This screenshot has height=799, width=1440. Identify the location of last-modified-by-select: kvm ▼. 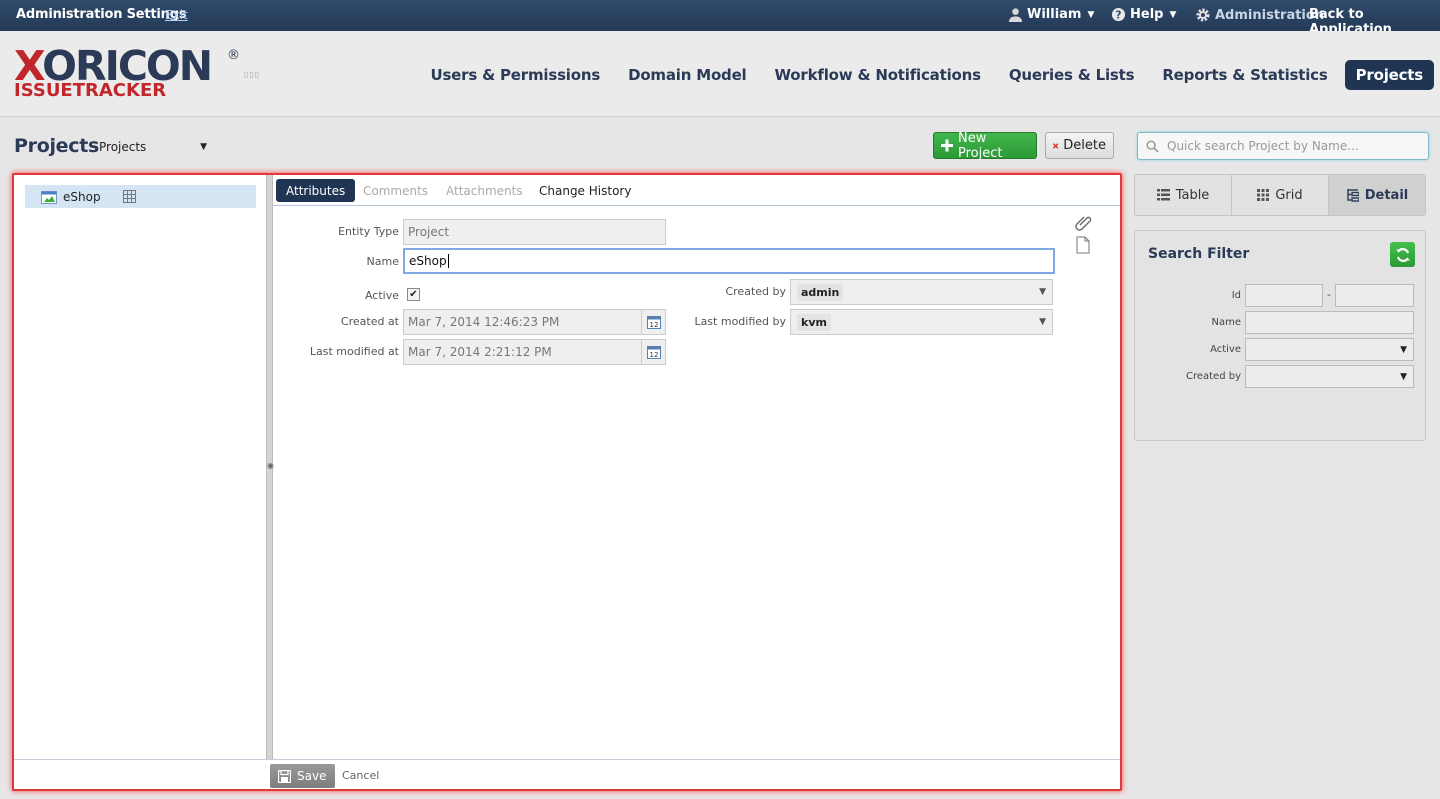
(921, 322).